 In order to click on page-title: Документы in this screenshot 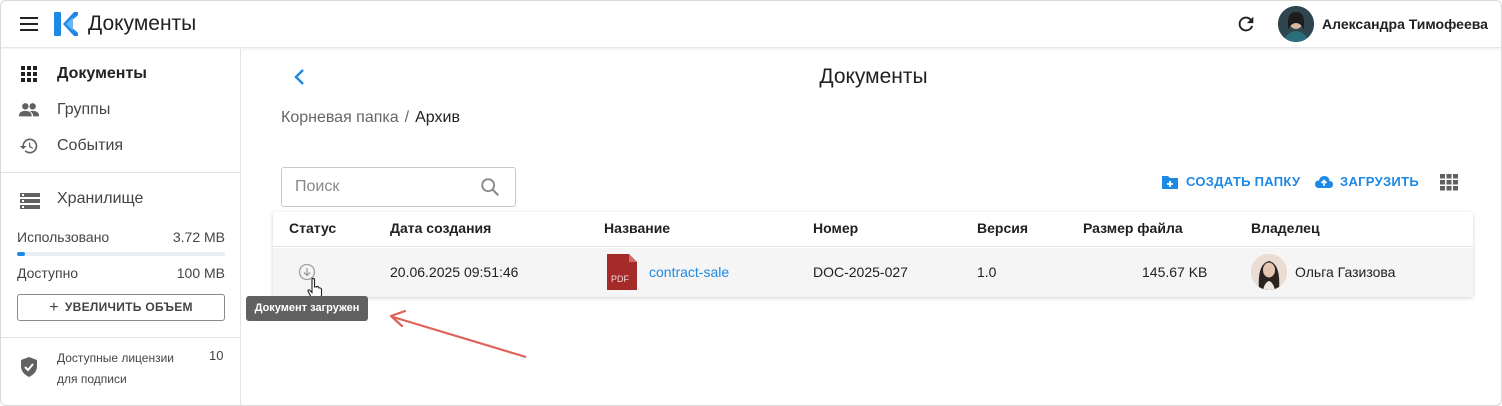, I will do `click(873, 76)`.